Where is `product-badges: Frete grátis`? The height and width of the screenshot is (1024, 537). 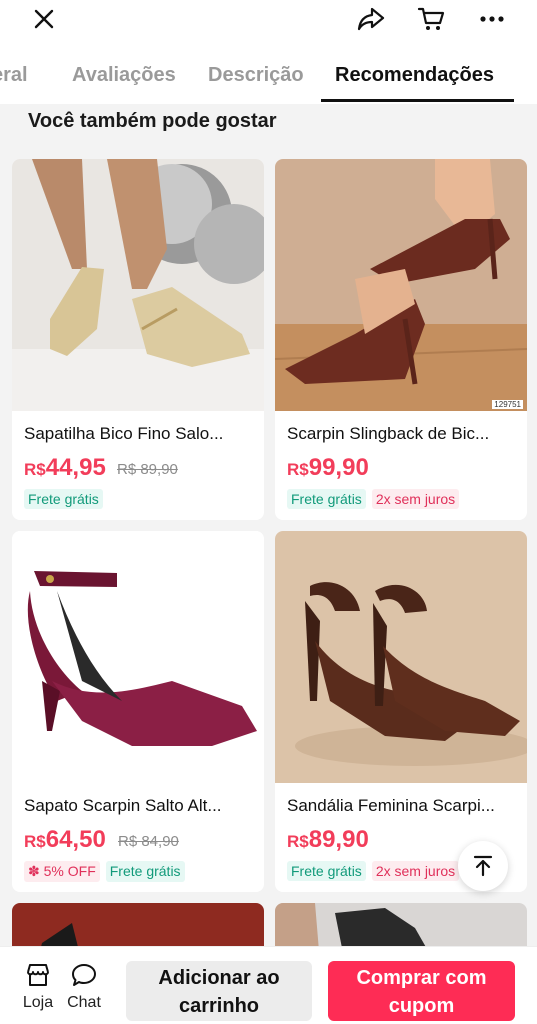
product-badges: Frete grátis is located at coordinates (63, 499).